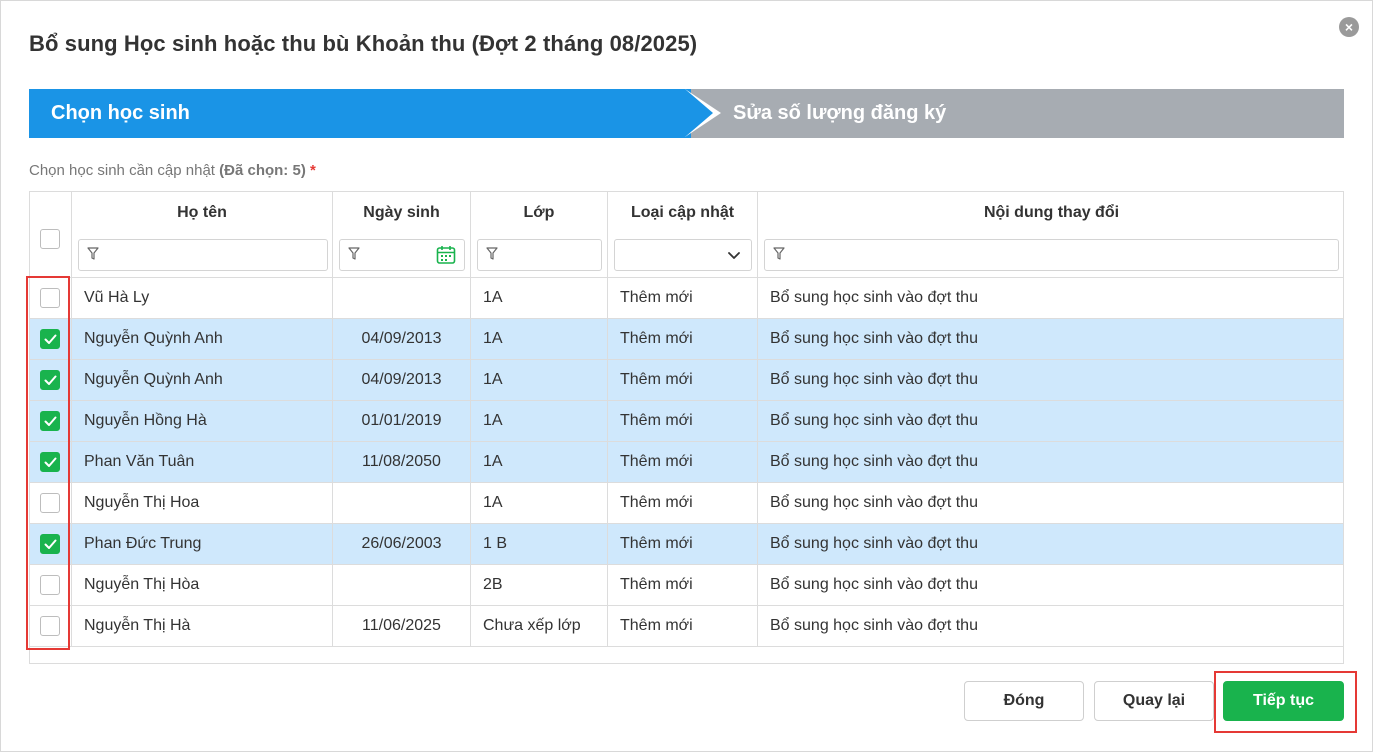 This screenshot has width=1373, height=752. I want to click on column-header: Lớp, so click(539, 212).